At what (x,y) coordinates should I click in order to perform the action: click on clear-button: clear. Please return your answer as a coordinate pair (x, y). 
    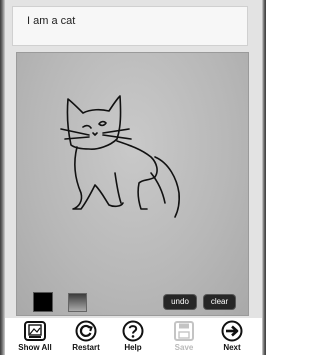
    Looking at the image, I should click on (219, 302).